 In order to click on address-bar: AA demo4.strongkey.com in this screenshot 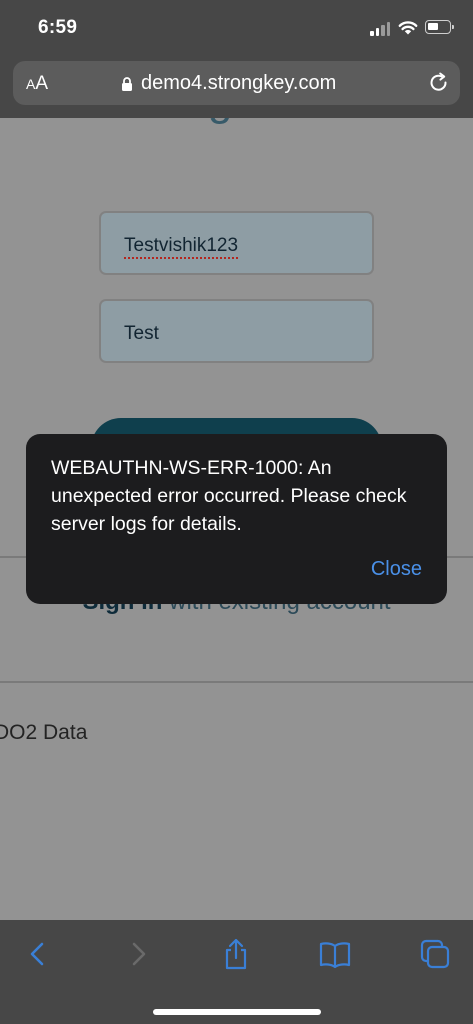, I will do `click(236, 83)`.